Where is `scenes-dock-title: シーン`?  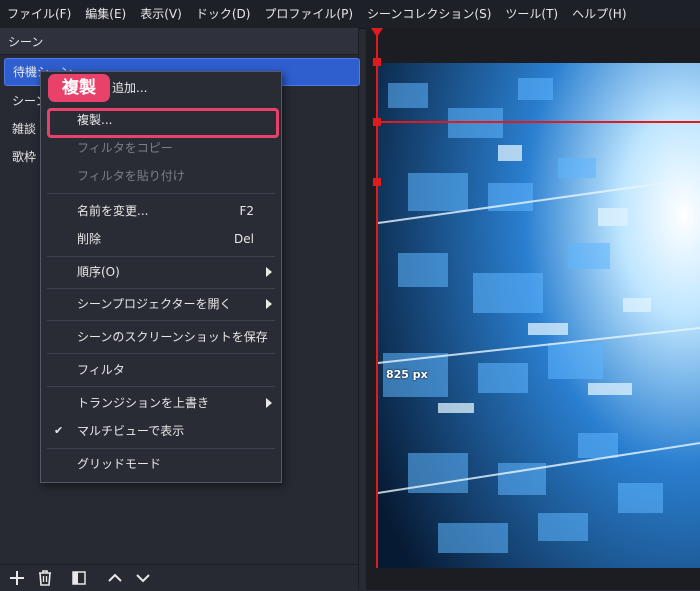
scenes-dock-title: シーン is located at coordinates (179, 41).